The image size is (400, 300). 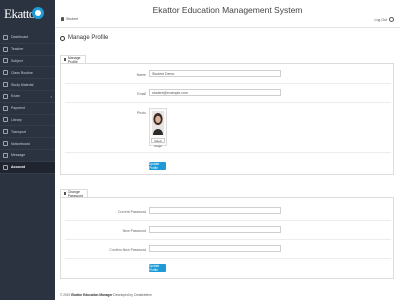 What do you see at coordinates (380, 19) in the screenshot?
I see `logout-label: Log Out` at bounding box center [380, 19].